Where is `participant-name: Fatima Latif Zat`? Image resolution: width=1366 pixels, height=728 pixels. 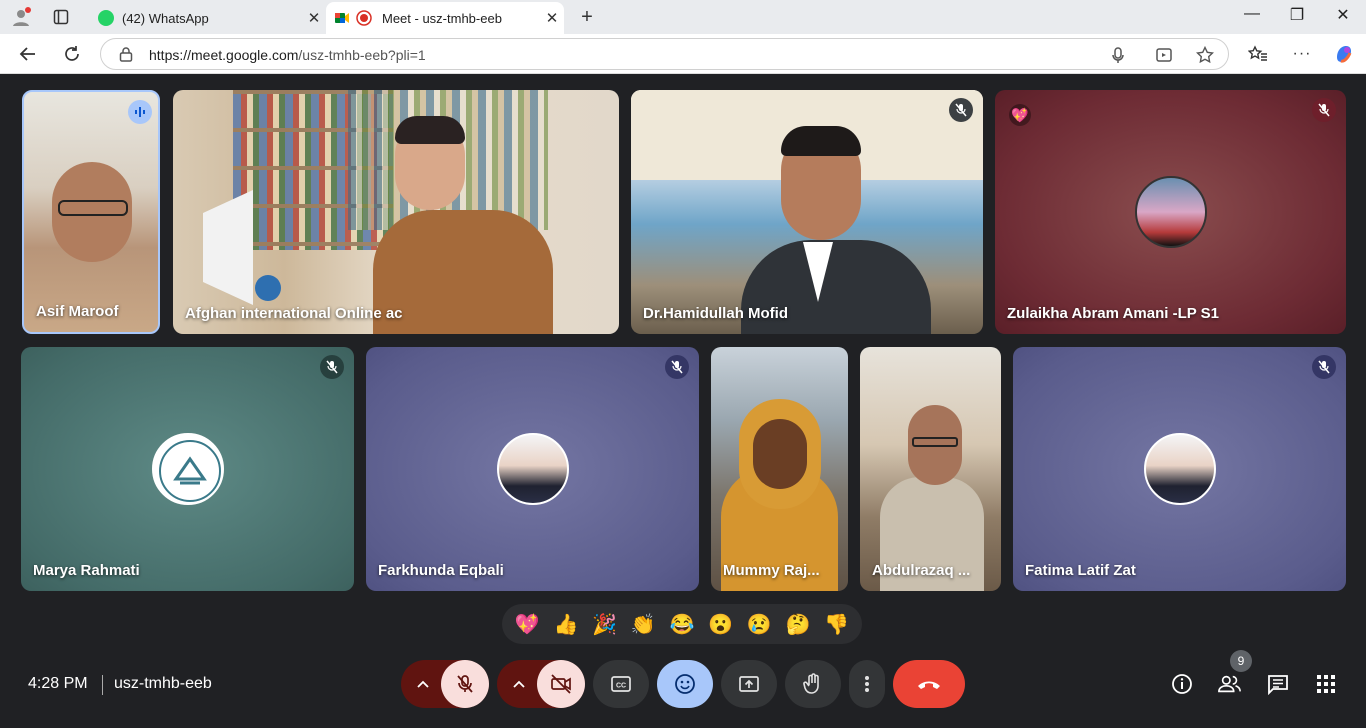 participant-name: Fatima Latif Zat is located at coordinates (1080, 570).